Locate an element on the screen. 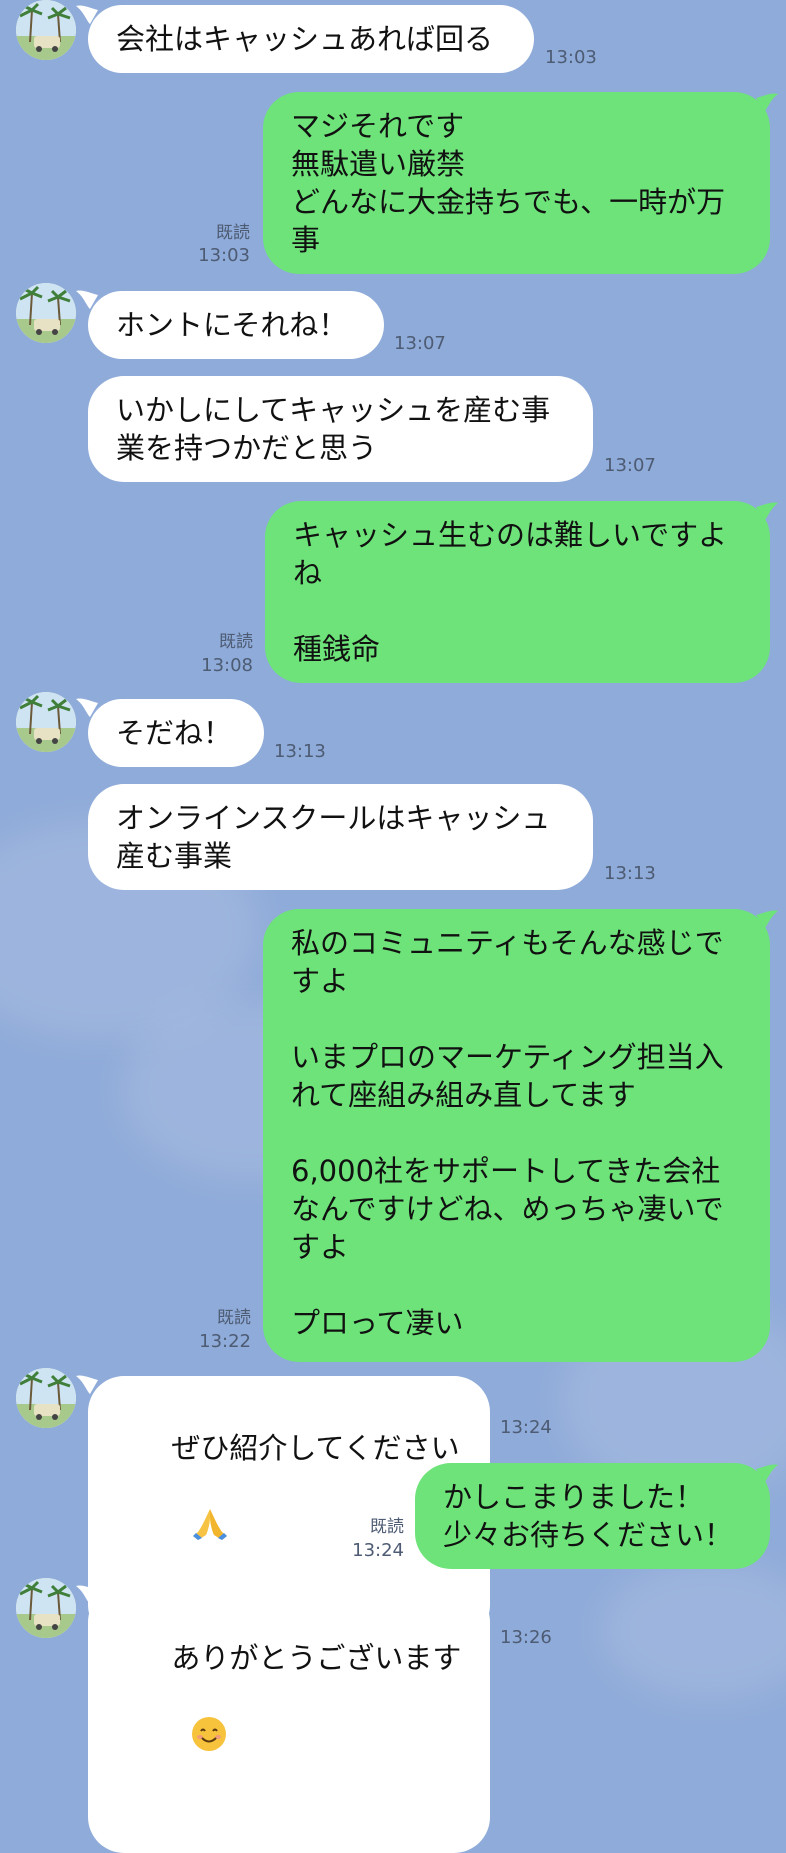  message-time: 13:08 is located at coordinates (227, 665).